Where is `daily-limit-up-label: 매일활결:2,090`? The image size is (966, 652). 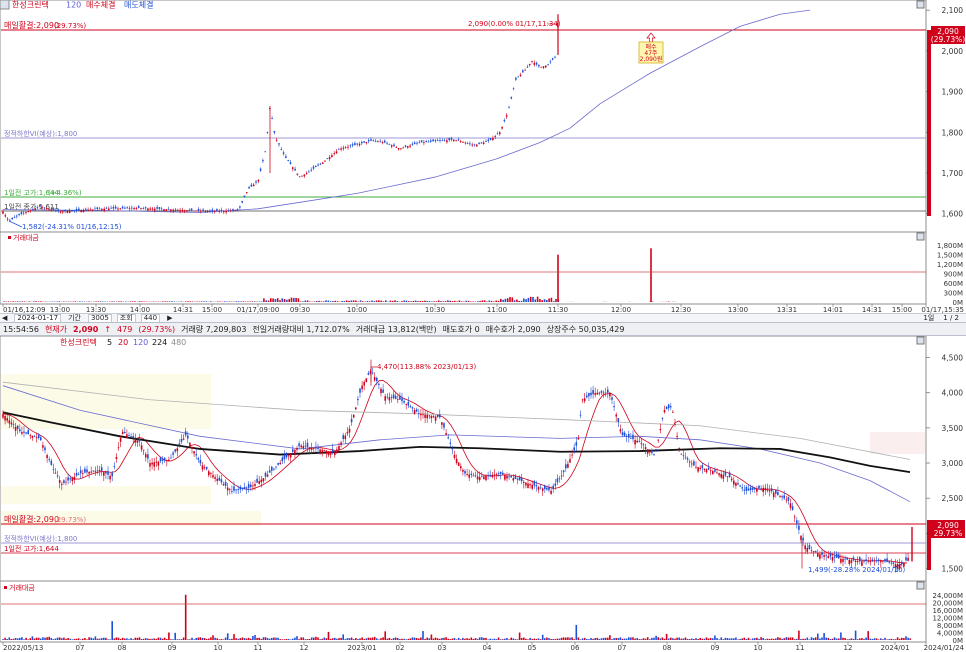 daily-limit-up-label: 매일활결:2,090 is located at coordinates (31, 519).